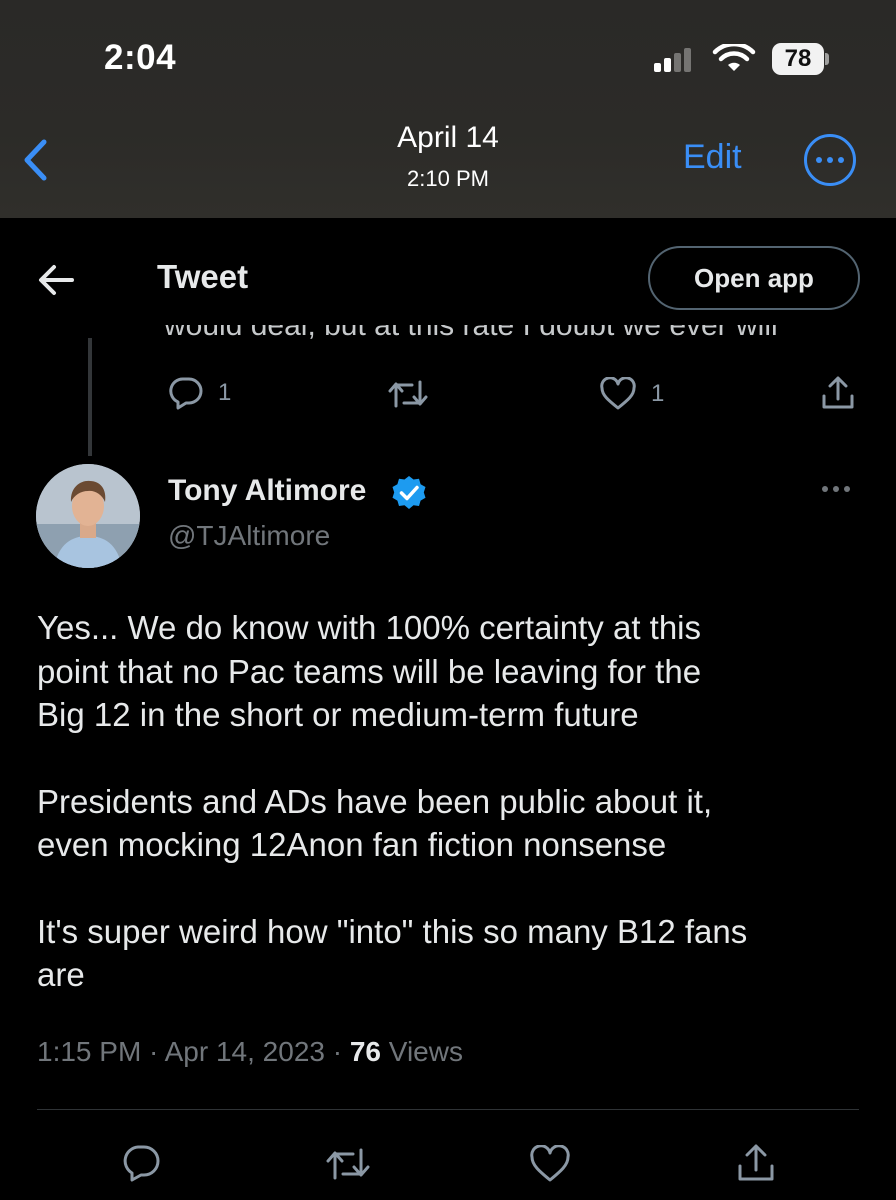  What do you see at coordinates (712, 157) in the screenshot?
I see `edit-button: Edit` at bounding box center [712, 157].